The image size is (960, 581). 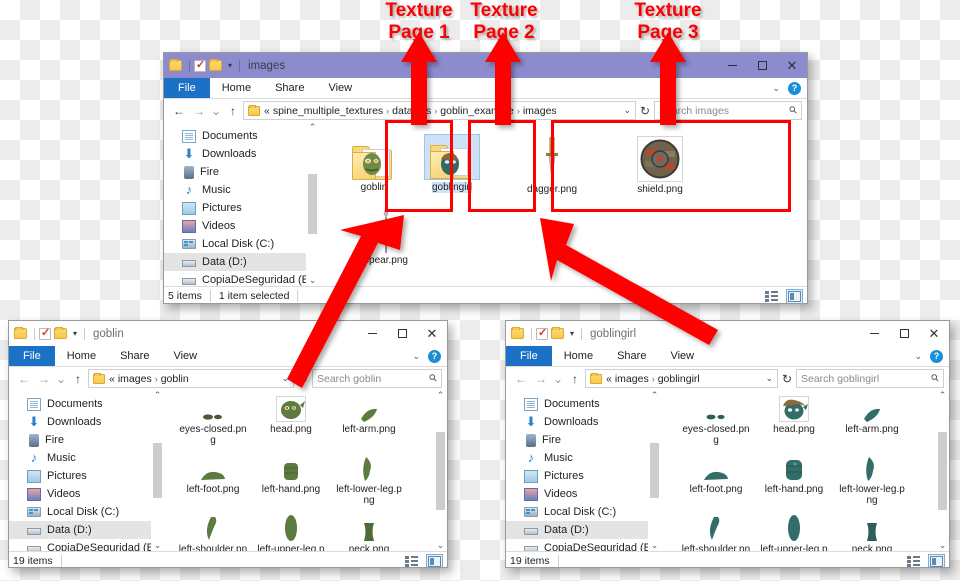 I want to click on list-item: left-upper-leg.png, so click(x=794, y=533).